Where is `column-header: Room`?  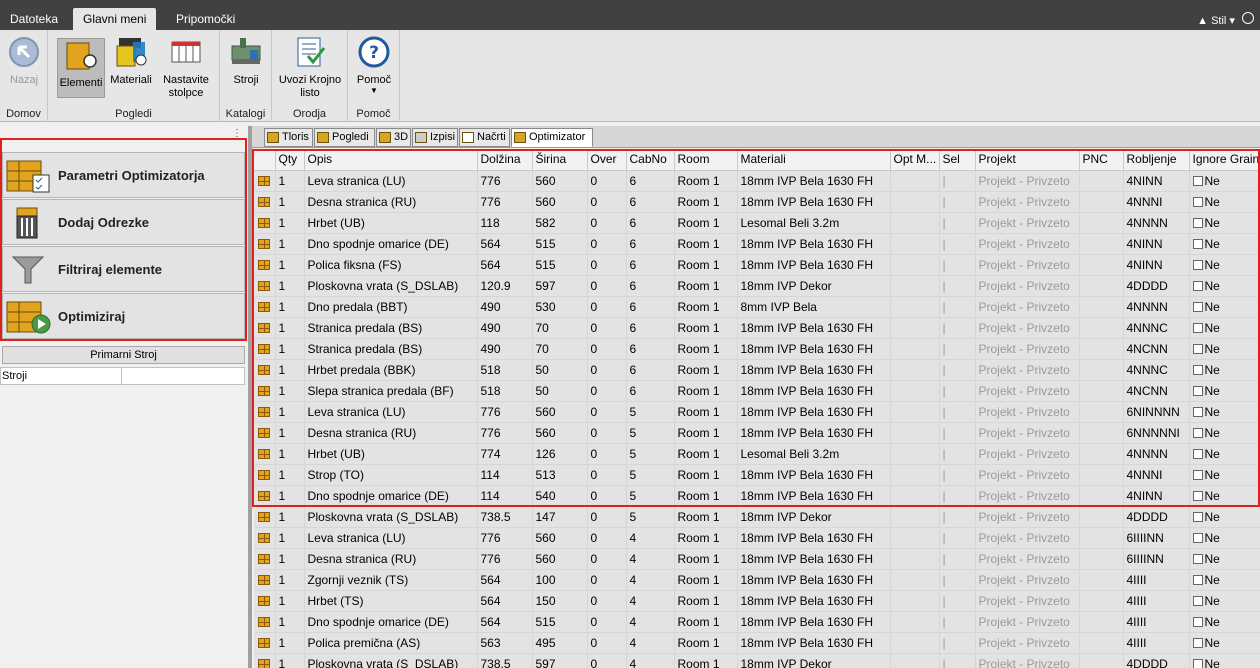
column-header: Room is located at coordinates (706, 160).